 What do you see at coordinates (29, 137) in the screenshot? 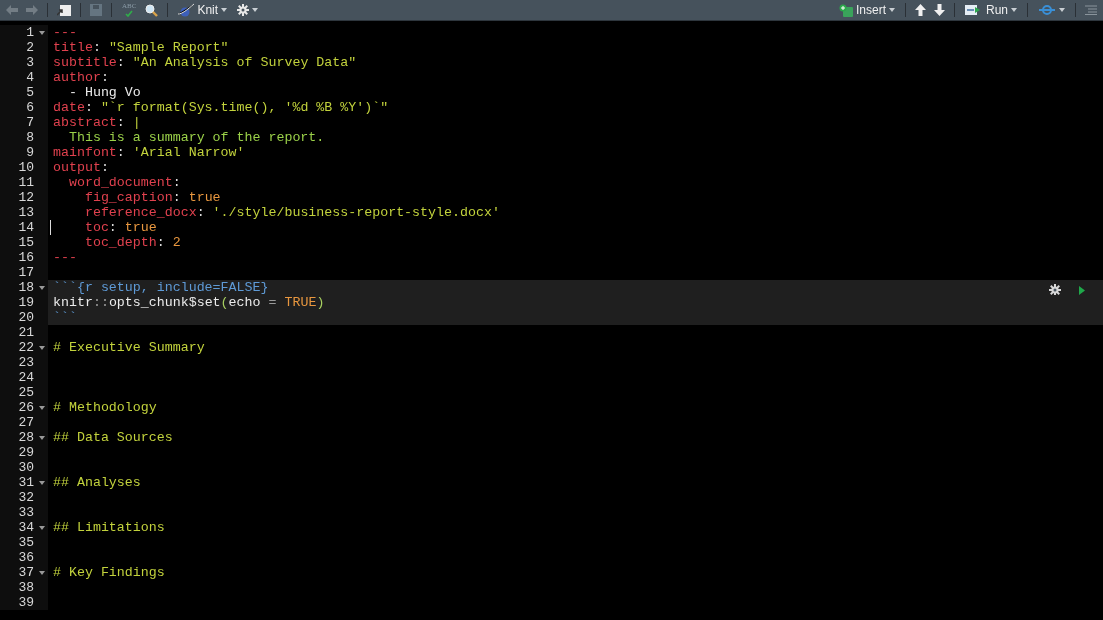
I see `line-number: 8` at bounding box center [29, 137].